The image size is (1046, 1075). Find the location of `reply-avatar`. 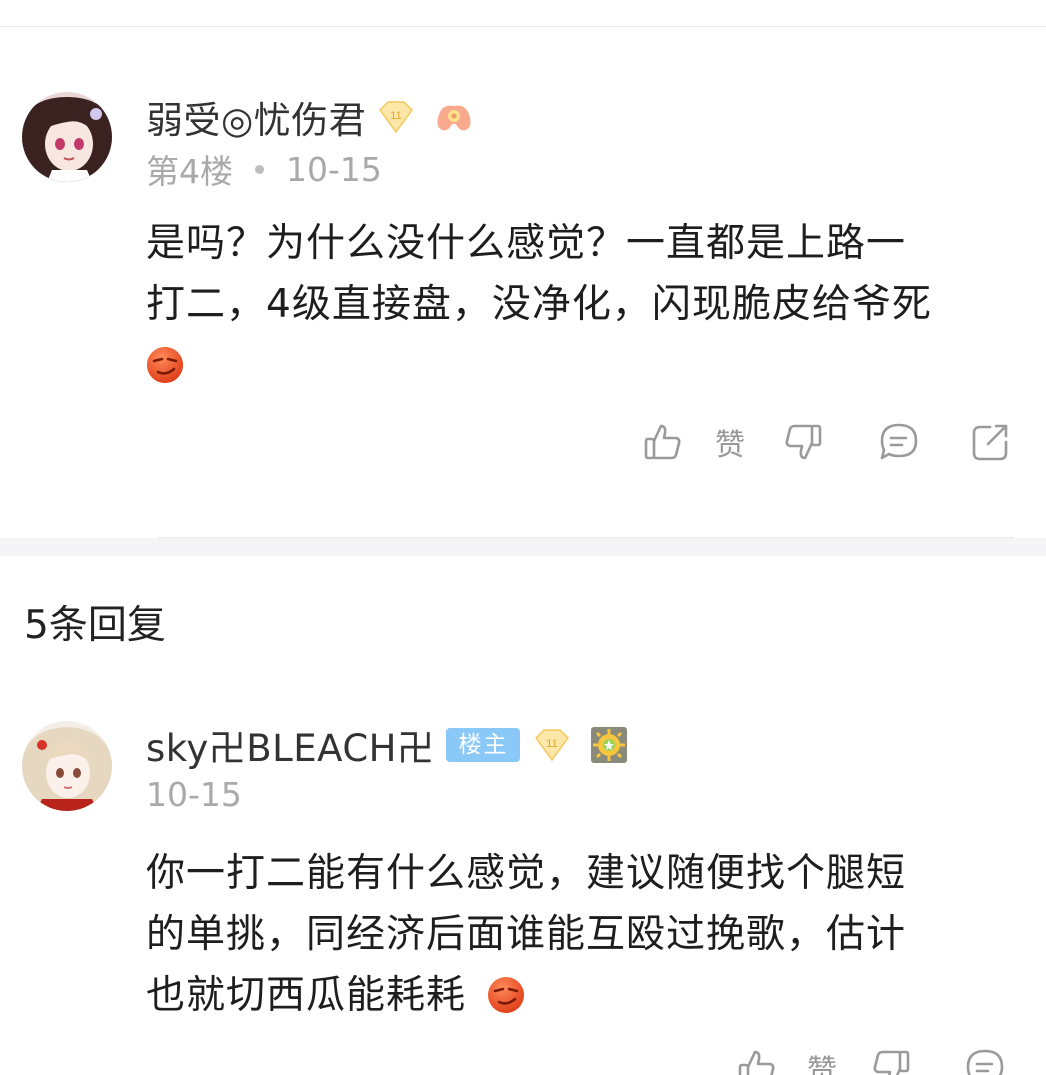

reply-avatar is located at coordinates (67, 766).